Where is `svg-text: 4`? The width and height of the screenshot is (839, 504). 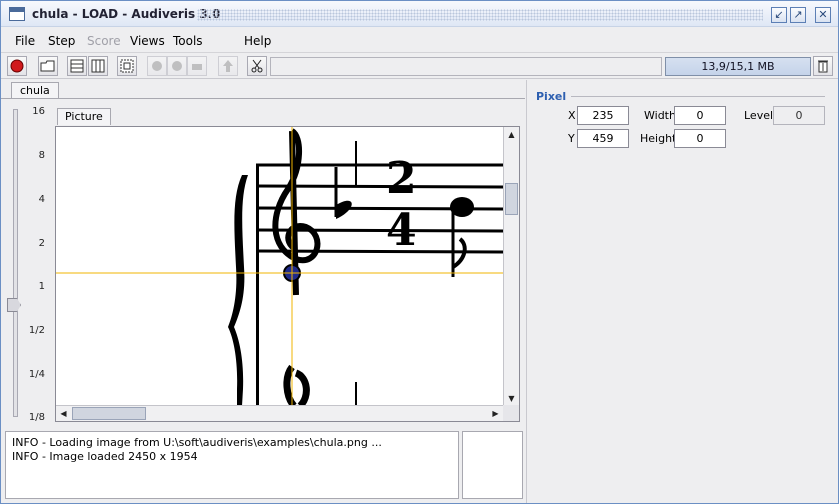 svg-text: 4 is located at coordinates (401, 230).